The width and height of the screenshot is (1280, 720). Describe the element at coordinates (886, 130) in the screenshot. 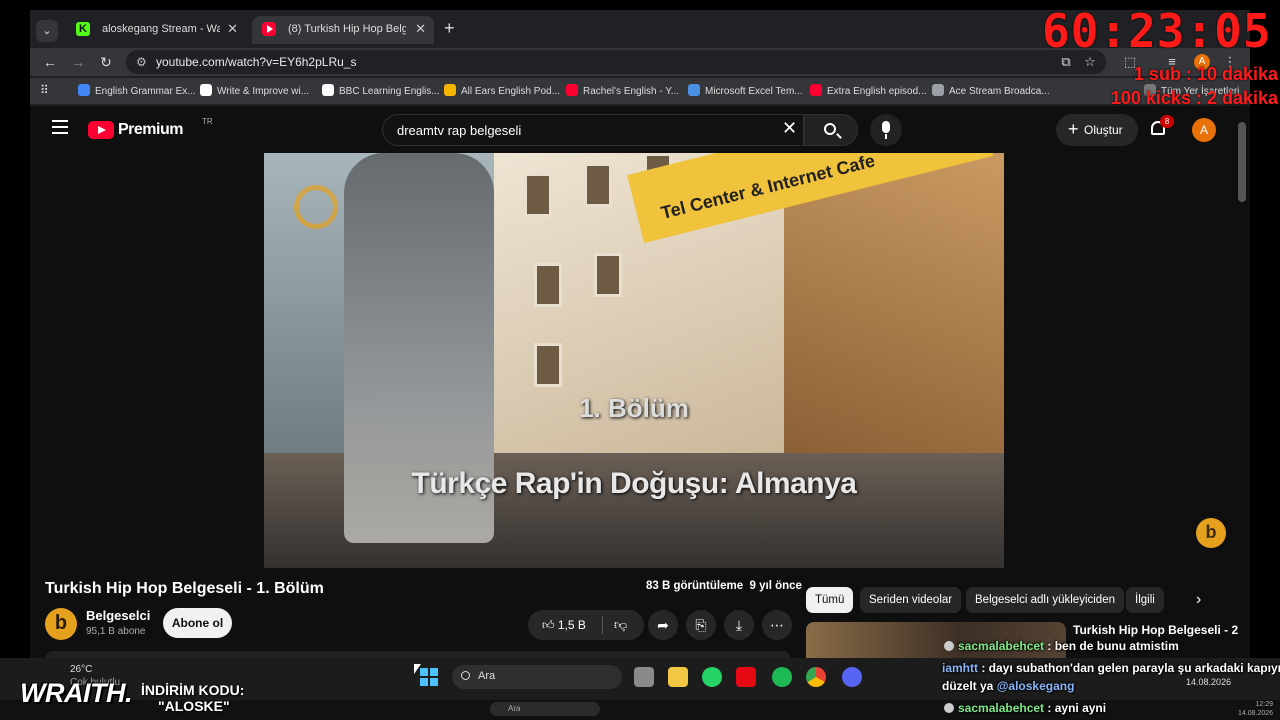

I see `voice-search-icon` at that location.